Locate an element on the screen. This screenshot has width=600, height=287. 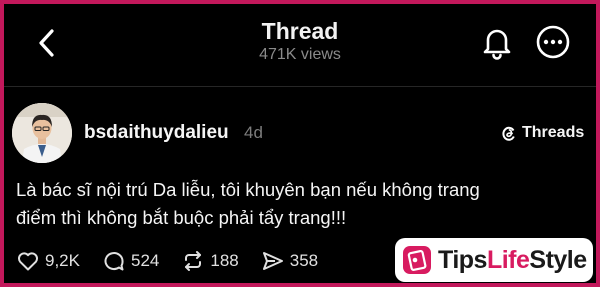
tipslifestyle-wordmark: TipsLifeStyle is located at coordinates (512, 260).